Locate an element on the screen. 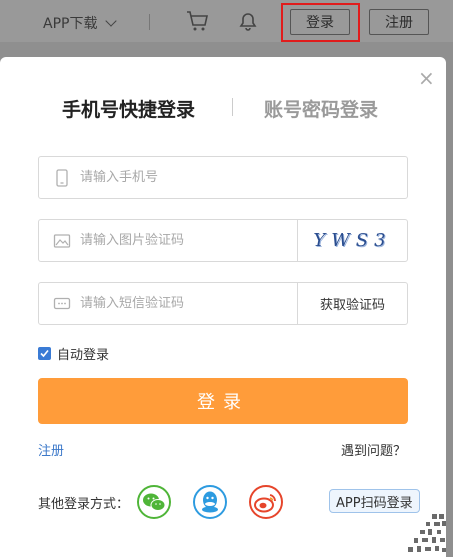  sms-icon is located at coordinates (62, 303).